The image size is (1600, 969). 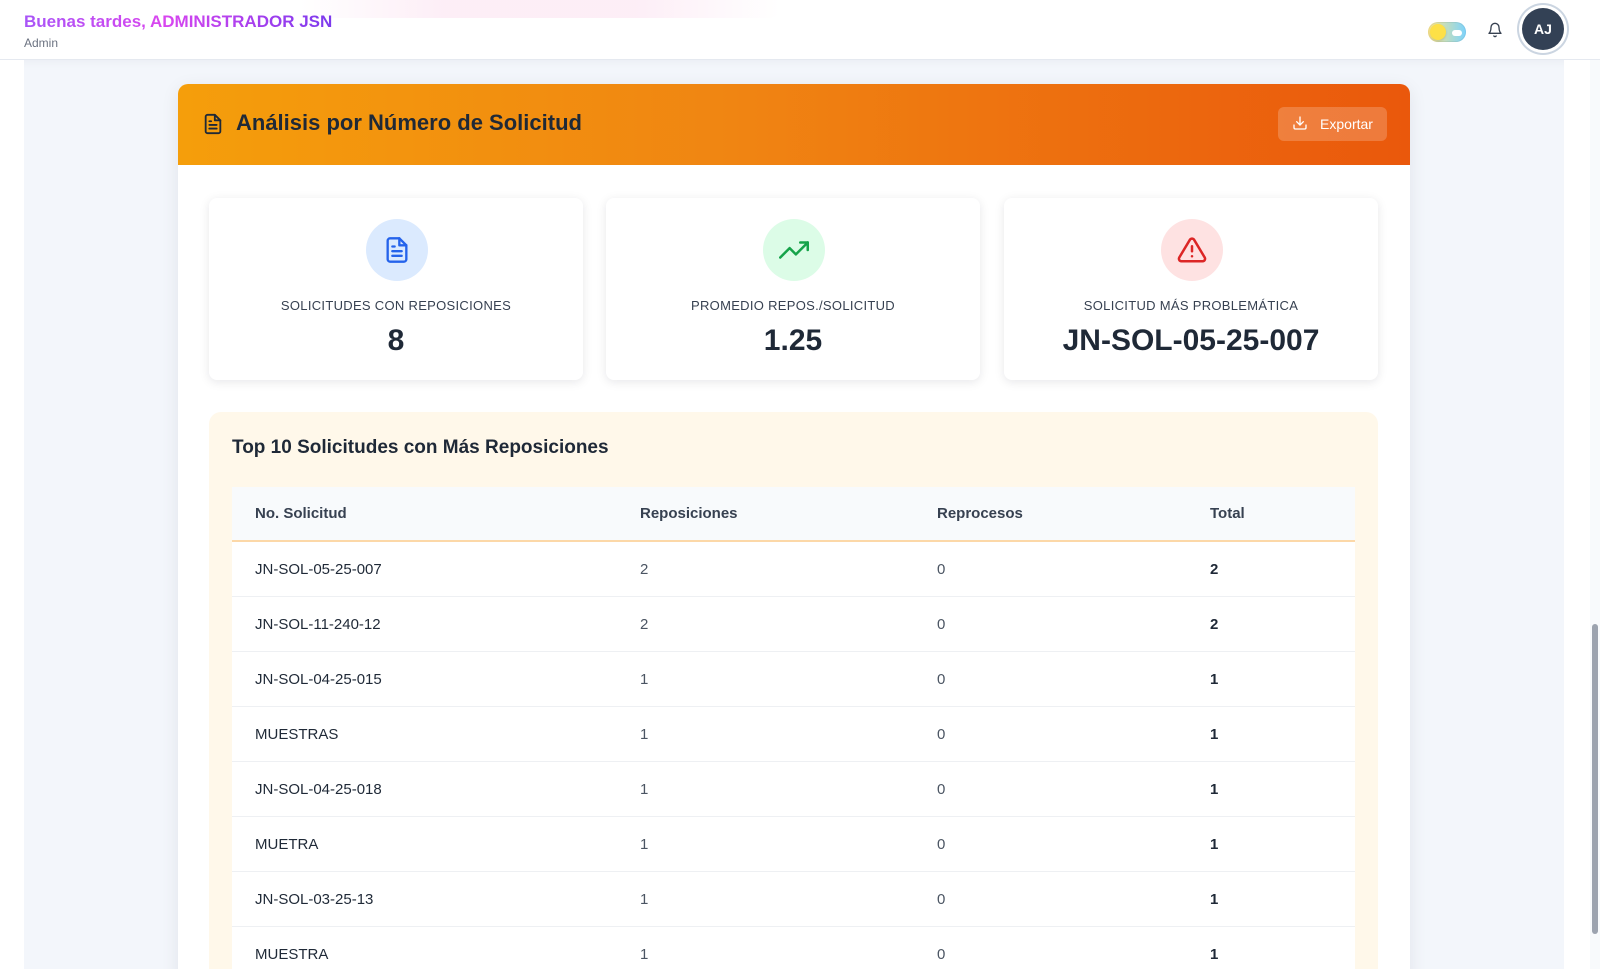 What do you see at coordinates (1457, 33) in the screenshot?
I see `cloud-icon` at bounding box center [1457, 33].